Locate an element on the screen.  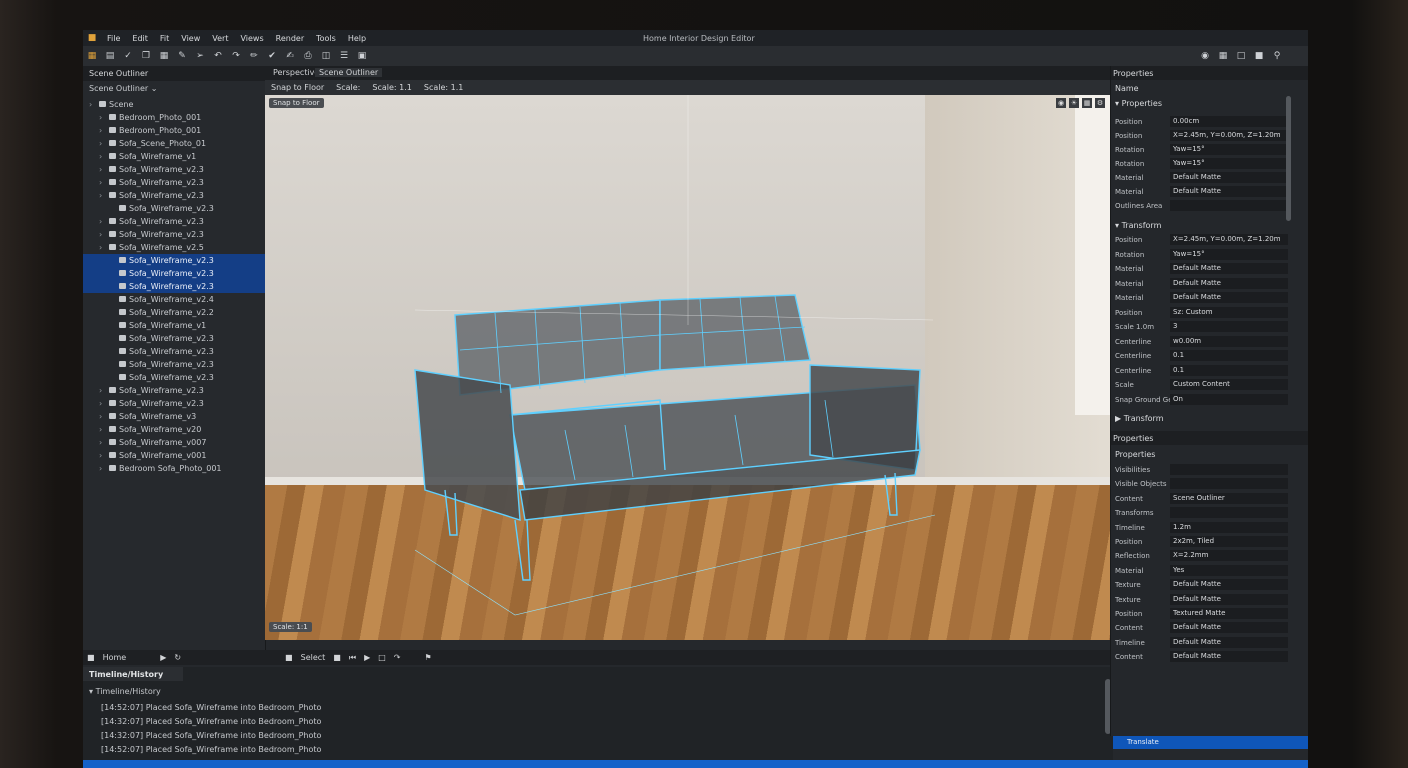
outliner-item: Sofa_Wireframe_v2.4 is located at coordinates (174, 299).